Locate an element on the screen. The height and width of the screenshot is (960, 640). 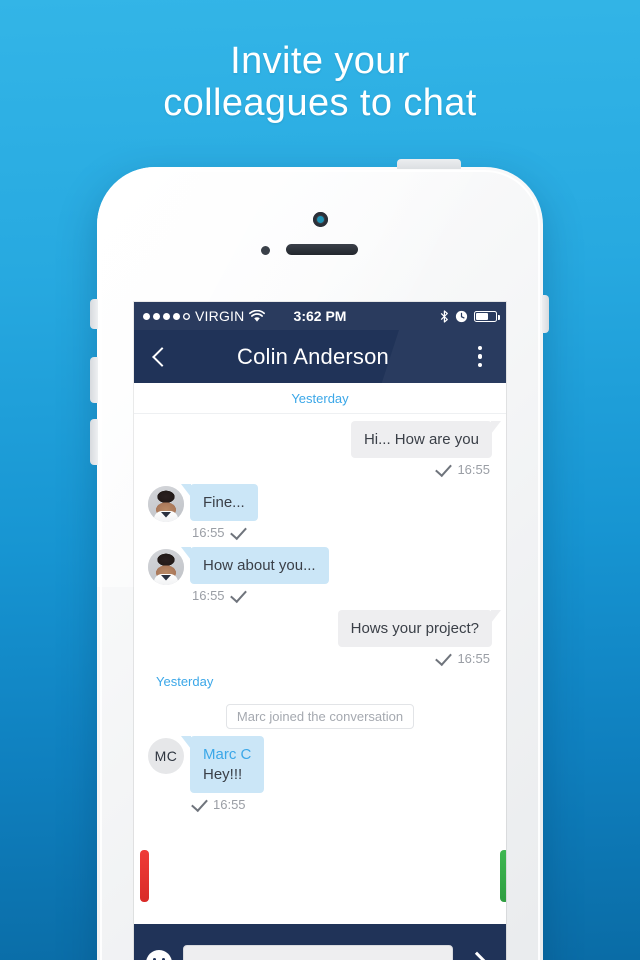
power-button is located at coordinates (429, 164).